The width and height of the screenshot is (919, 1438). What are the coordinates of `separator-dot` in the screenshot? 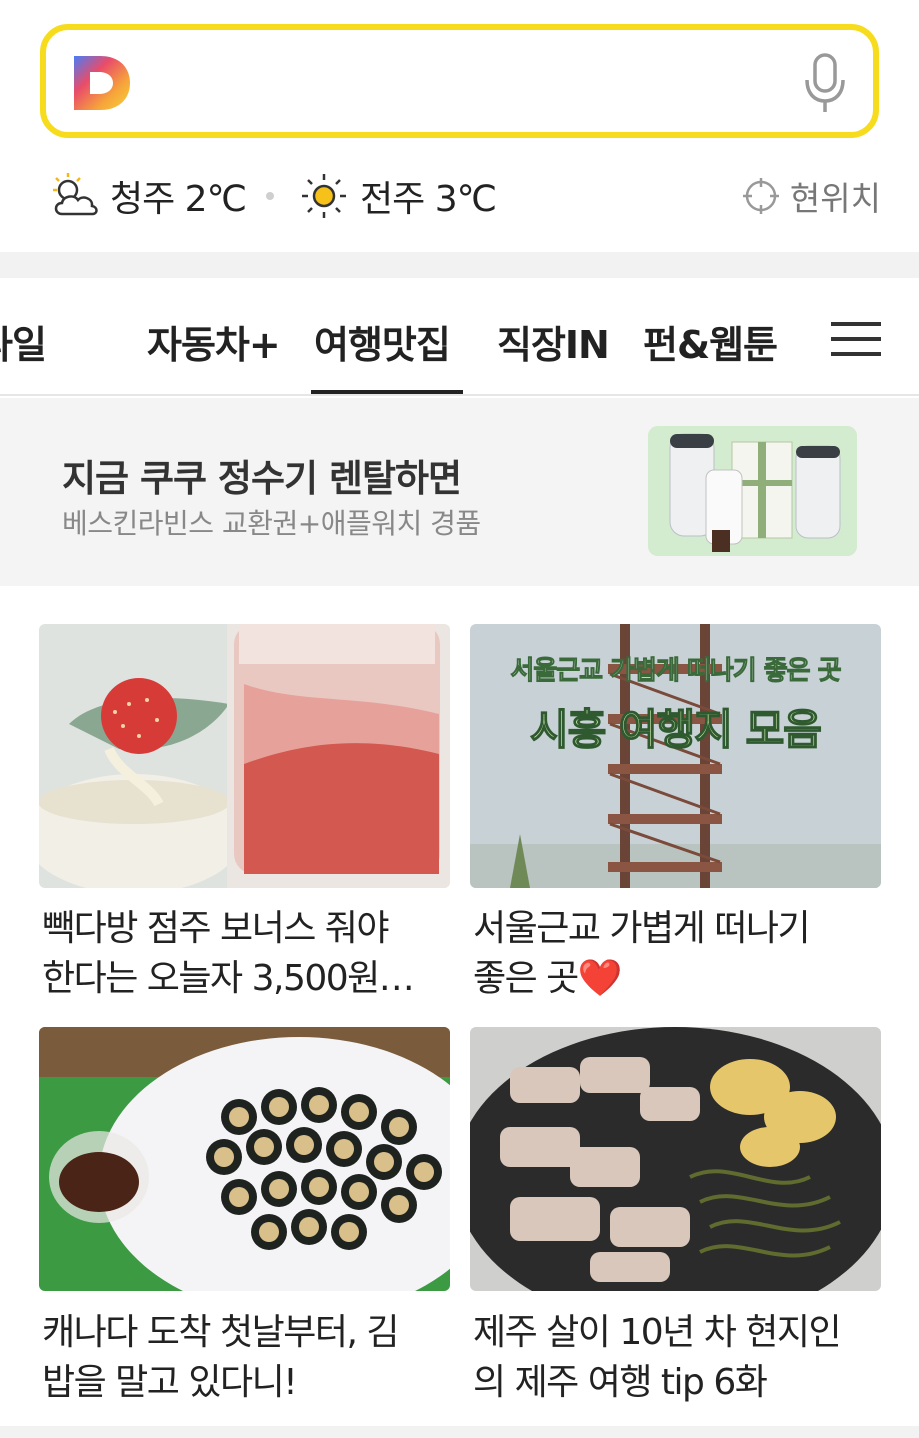 It's located at (270, 196).